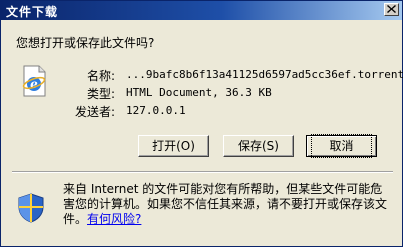 This screenshot has width=403, height=247. I want to click on ie-document-icon: e, so click(34, 81).